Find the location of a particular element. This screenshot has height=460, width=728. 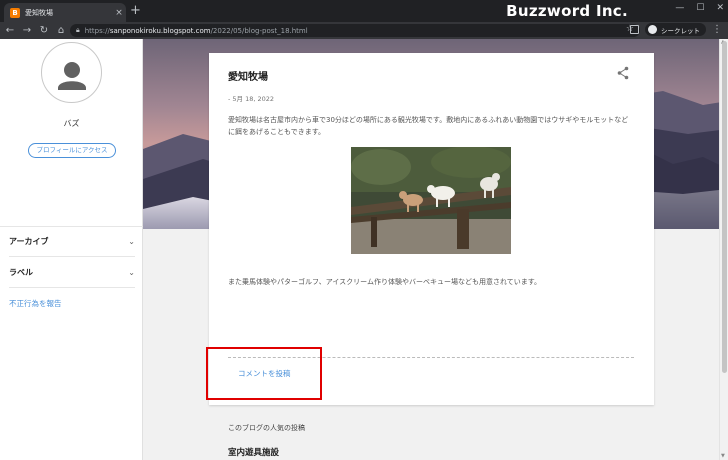

reload-icon: ↻ is located at coordinates (44, 31).